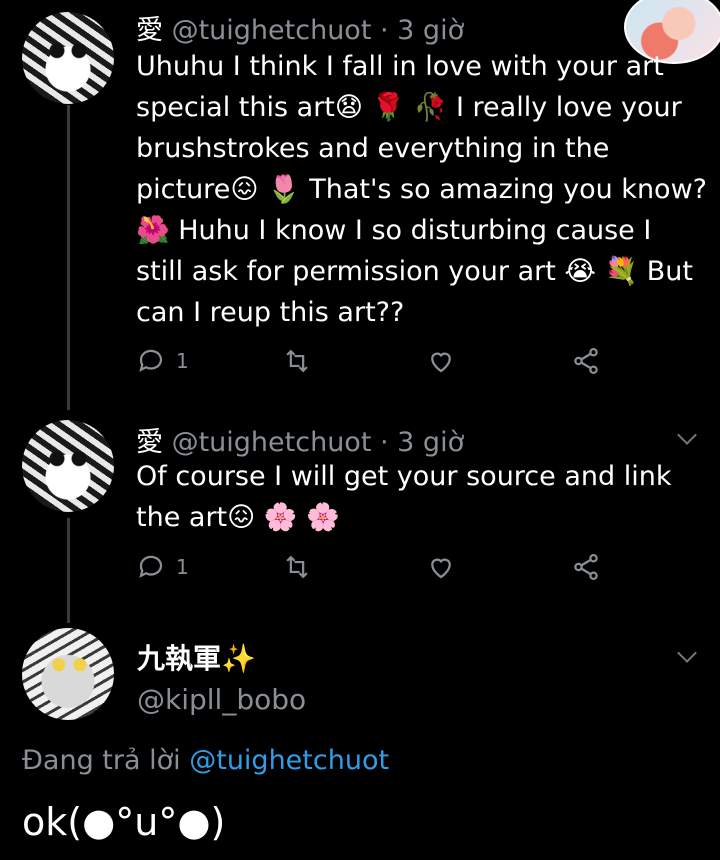  I want to click on tweet-line: picture😖 🌷 That's so amazing you know?, so click(423, 189).